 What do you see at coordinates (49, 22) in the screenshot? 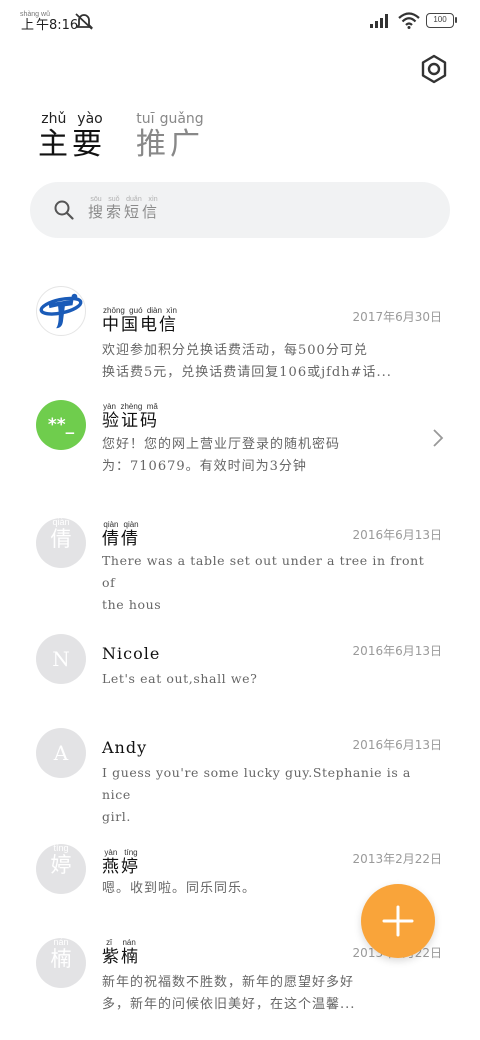
I see `status-time: 上午shàng wǔ8:16` at bounding box center [49, 22].